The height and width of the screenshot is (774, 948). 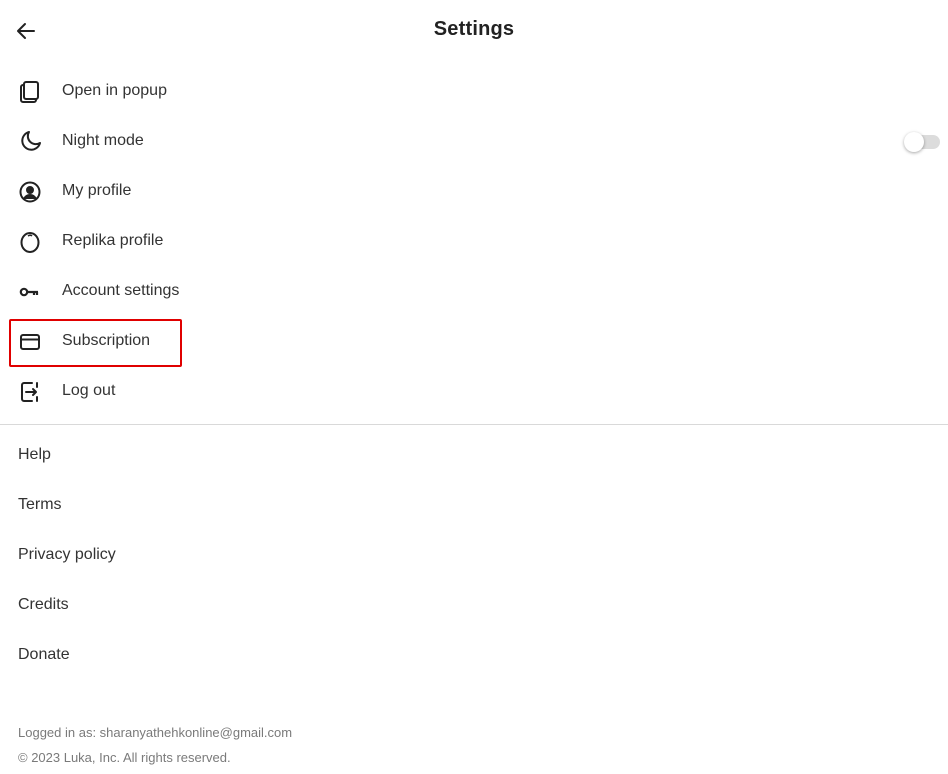 I want to click on link-label: Terms, so click(x=40, y=504).